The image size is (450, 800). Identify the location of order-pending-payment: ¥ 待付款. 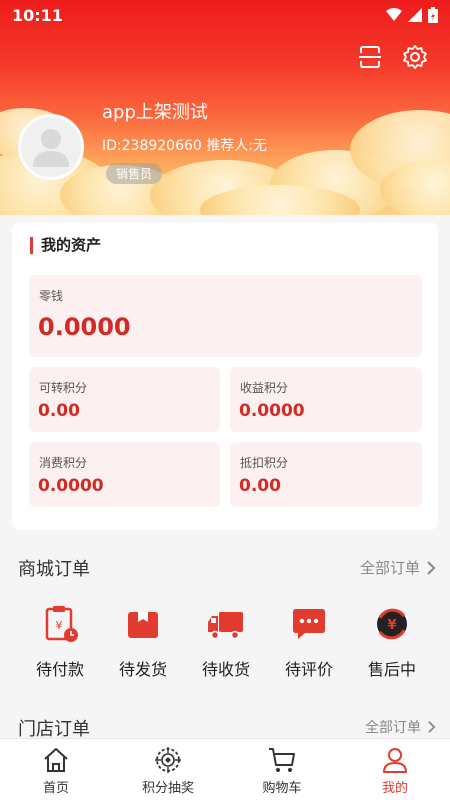
(60, 642).